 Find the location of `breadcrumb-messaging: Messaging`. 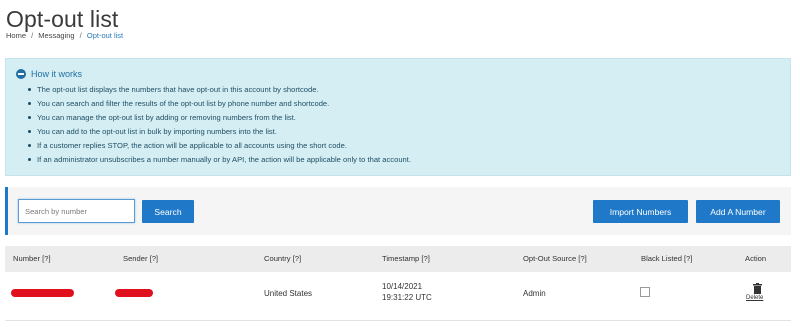

breadcrumb-messaging: Messaging is located at coordinates (56, 35).